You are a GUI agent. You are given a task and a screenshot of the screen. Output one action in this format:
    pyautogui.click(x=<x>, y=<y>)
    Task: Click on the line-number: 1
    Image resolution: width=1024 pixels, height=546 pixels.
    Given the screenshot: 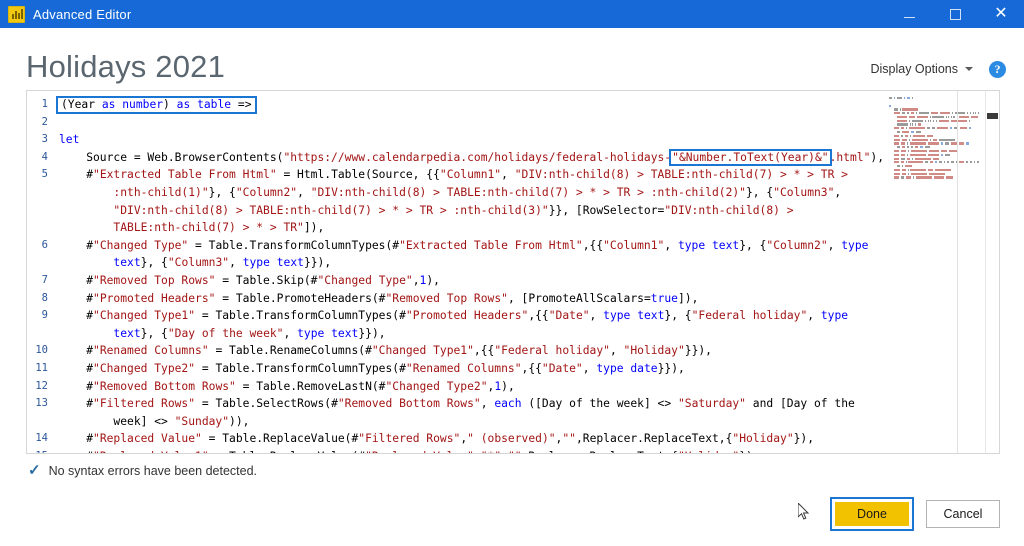 What is the action you would take?
    pyautogui.click(x=44, y=104)
    